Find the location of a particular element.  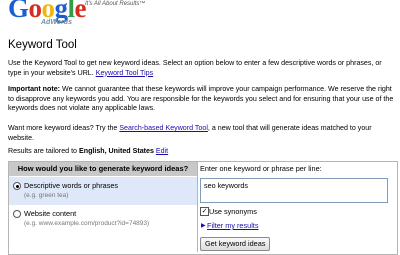

use-synonyms-checkbox: ✓ is located at coordinates (204, 211).